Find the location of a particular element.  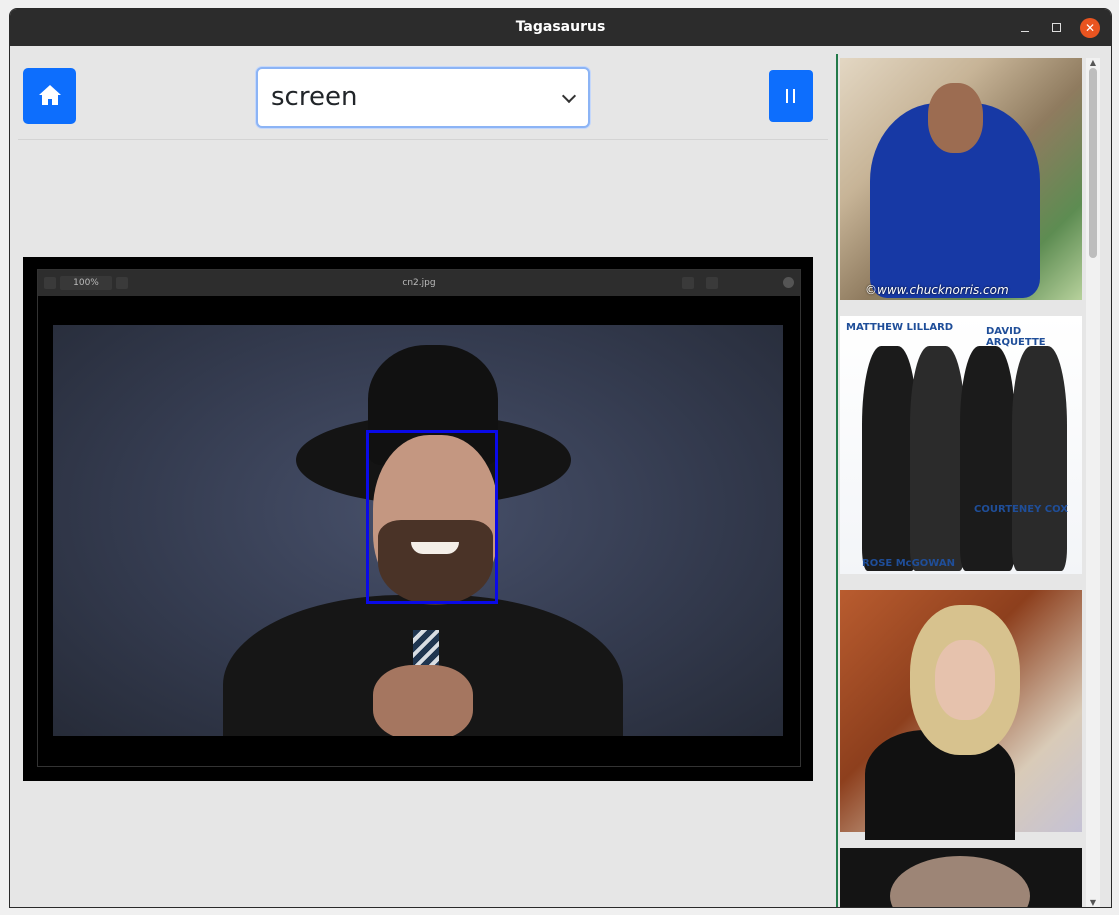

gallery-scrollbar: ▲ ▼ is located at coordinates (1093, 482).